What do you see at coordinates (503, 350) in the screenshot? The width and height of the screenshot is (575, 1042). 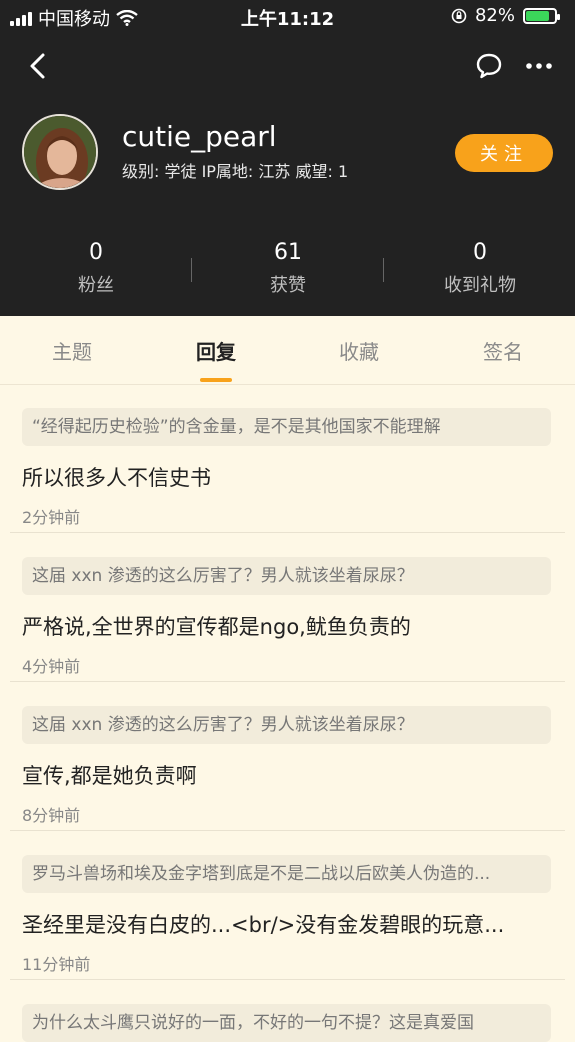 I see `tab-signature: 签名` at bounding box center [503, 350].